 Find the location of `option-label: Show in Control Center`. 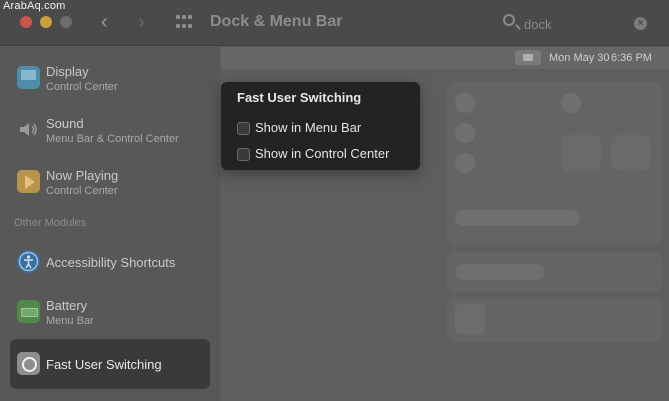

option-label: Show in Control Center is located at coordinates (322, 153).